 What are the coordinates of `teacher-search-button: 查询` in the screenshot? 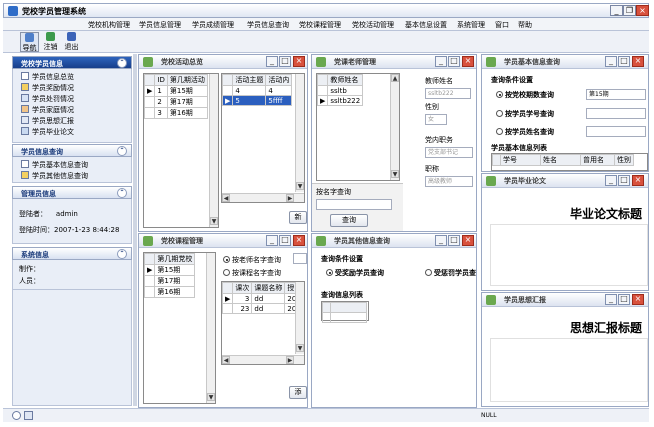 It's located at (349, 220).